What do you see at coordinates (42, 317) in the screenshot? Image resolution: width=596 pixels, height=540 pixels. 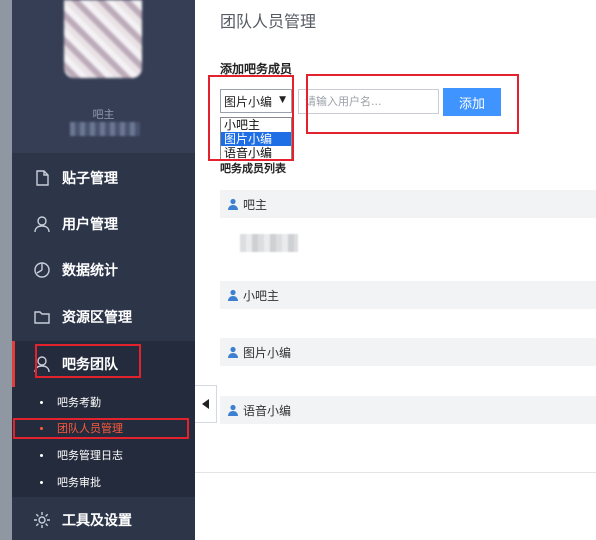 I see `folder-icon` at bounding box center [42, 317].